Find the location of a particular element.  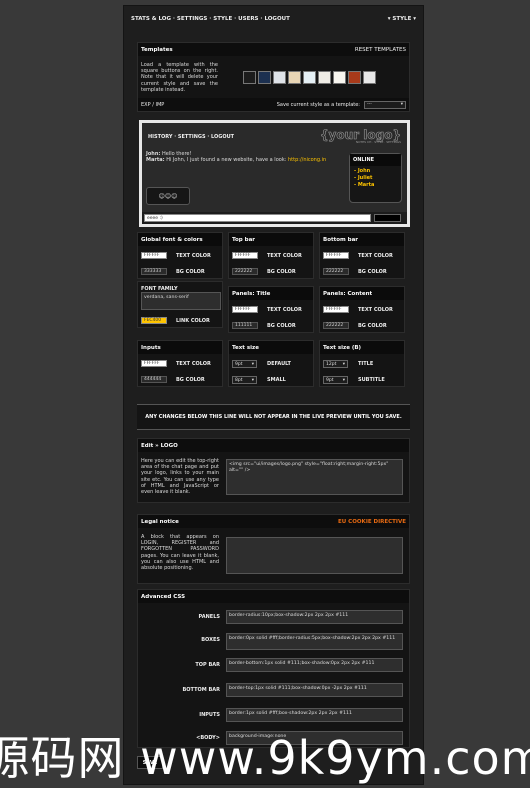

text-size-panel: Text size 9pt ▾ DEFAULT 8pt ▾ SMALL is located at coordinates (271, 363).